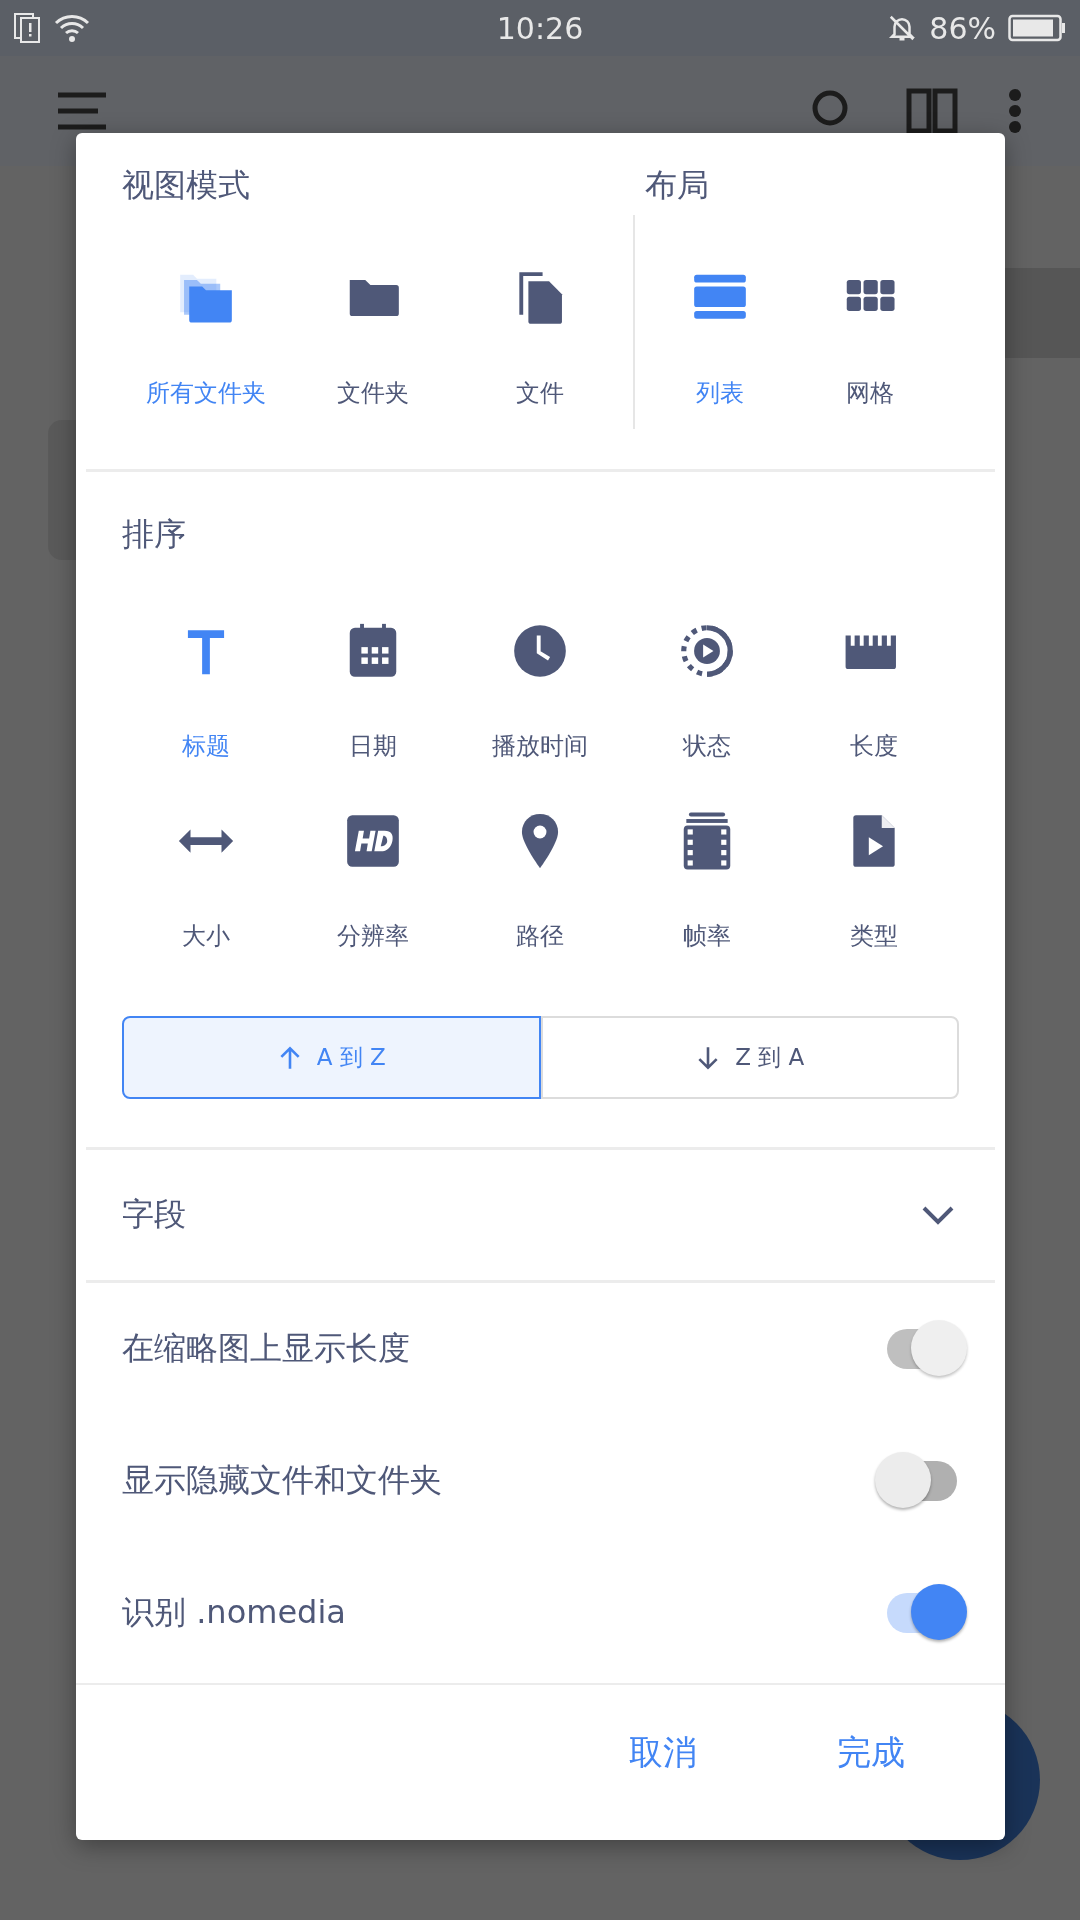 The width and height of the screenshot is (1080, 1920). Describe the element at coordinates (540, 28) in the screenshot. I see `status-time: 10:26` at that location.